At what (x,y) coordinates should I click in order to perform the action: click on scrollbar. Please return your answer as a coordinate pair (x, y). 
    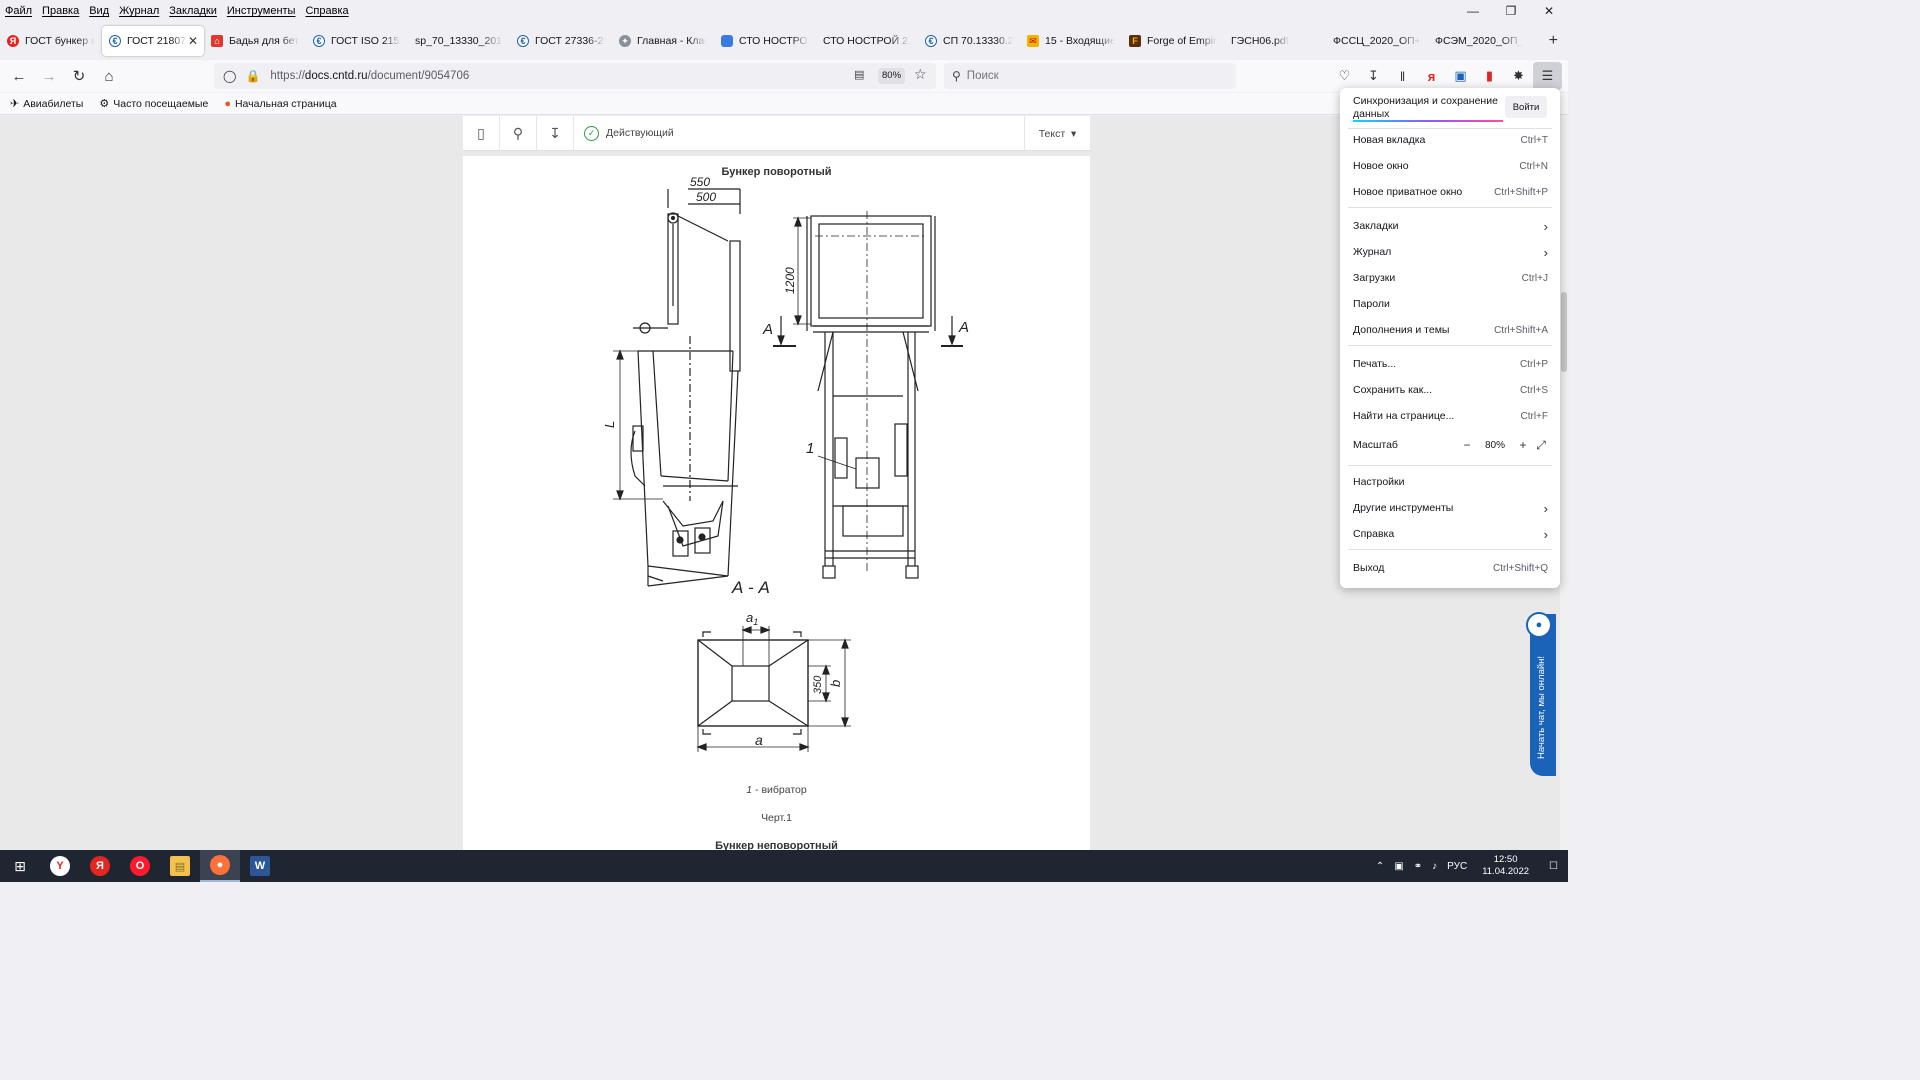
    Looking at the image, I should click on (1564, 483).